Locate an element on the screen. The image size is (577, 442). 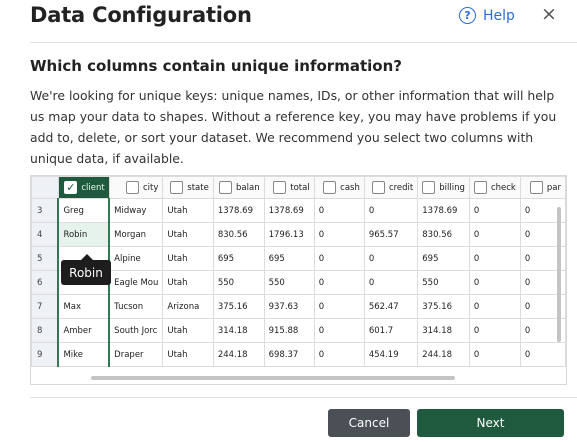
column-header-1: city is located at coordinates (136, 187).